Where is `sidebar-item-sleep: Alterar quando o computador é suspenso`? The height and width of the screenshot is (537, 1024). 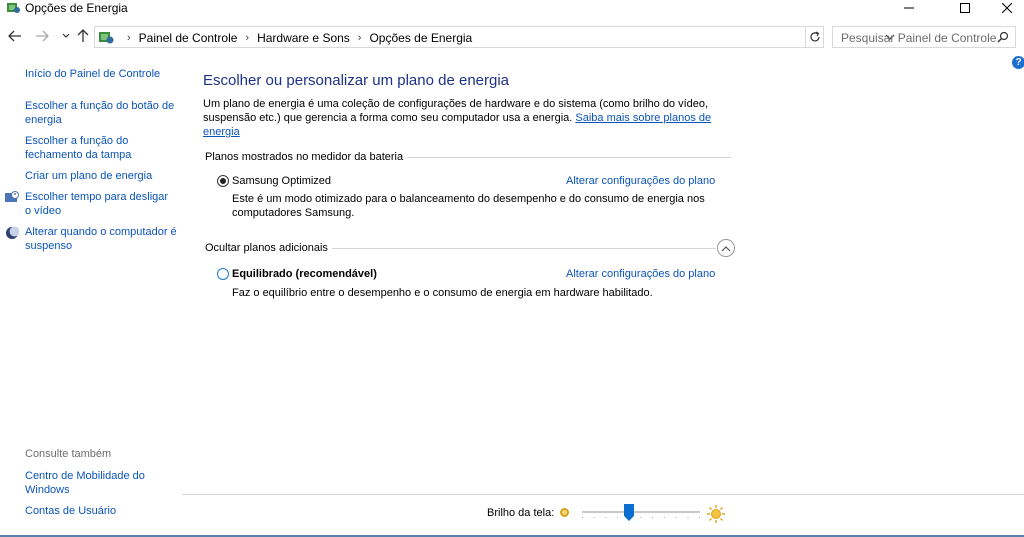 sidebar-item-sleep: Alterar quando o computador é suspenso is located at coordinates (101, 239).